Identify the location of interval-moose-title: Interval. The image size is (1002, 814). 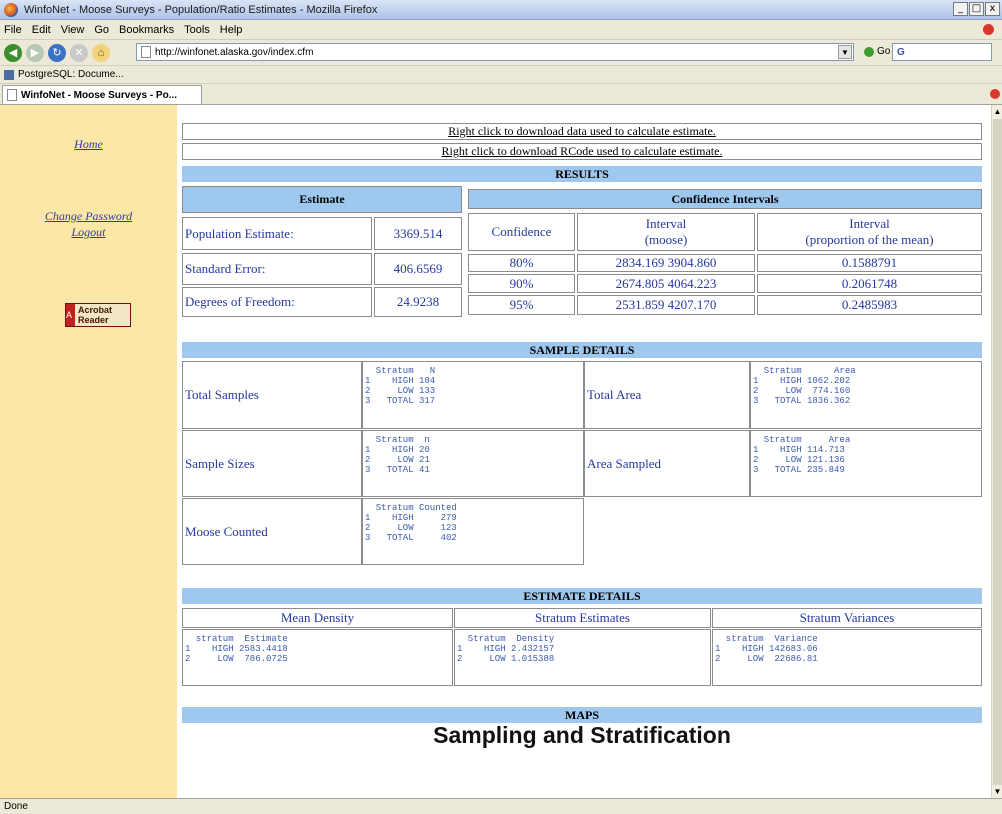
(666, 223).